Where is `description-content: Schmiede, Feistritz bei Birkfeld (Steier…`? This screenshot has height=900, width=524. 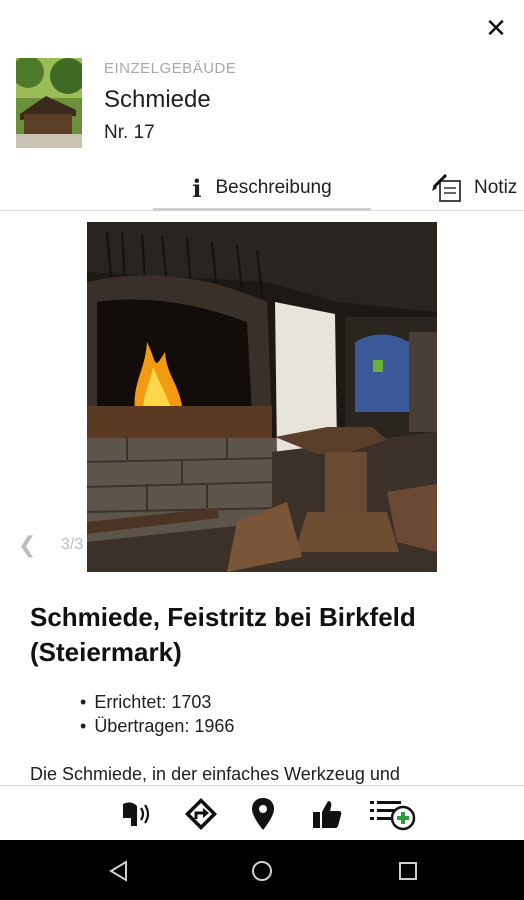
description-content: Schmiede, Feistritz bei Birkfeld (Steier… is located at coordinates (265, 669).